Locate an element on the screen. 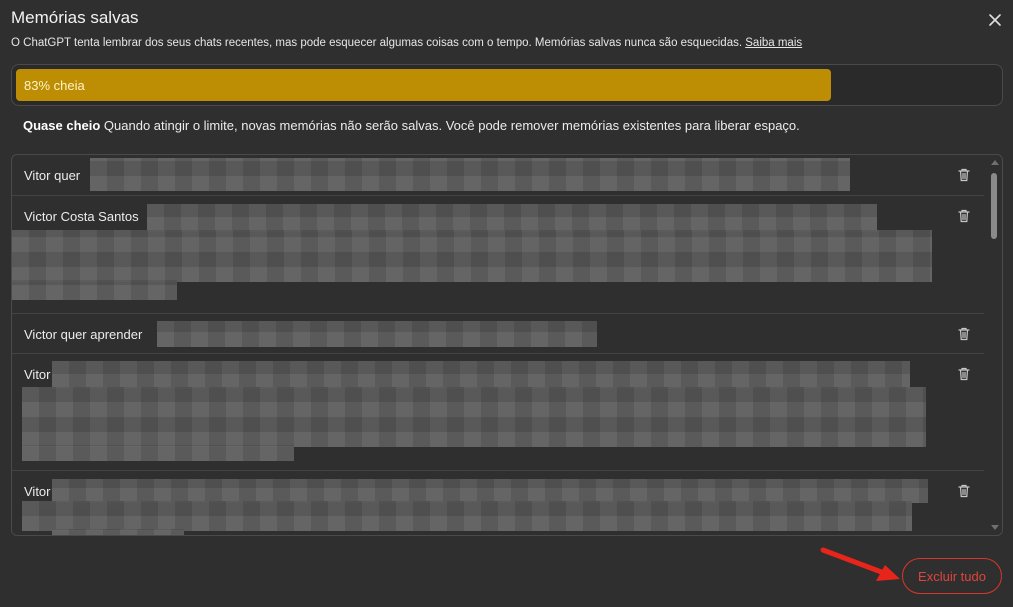 This screenshot has width=1013, height=607. close-button is located at coordinates (995, 20).